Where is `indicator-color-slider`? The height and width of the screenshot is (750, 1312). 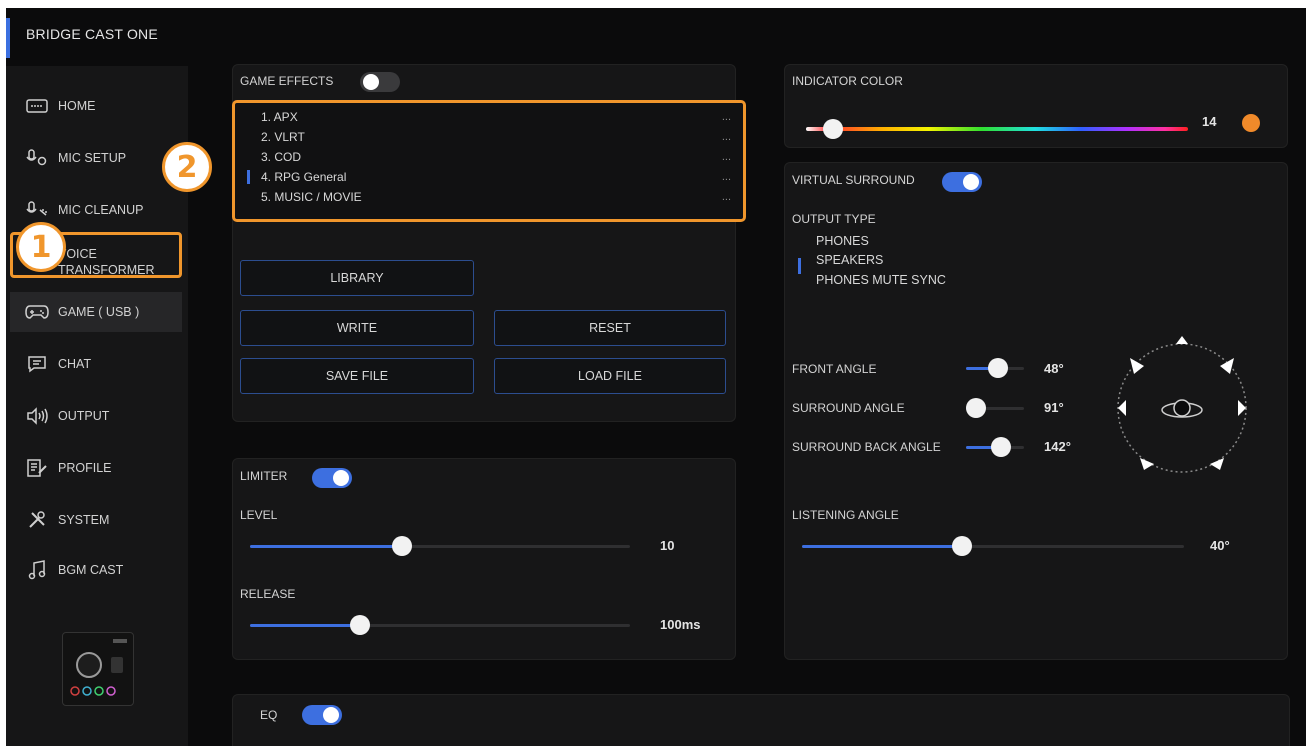 indicator-color-slider is located at coordinates (997, 129).